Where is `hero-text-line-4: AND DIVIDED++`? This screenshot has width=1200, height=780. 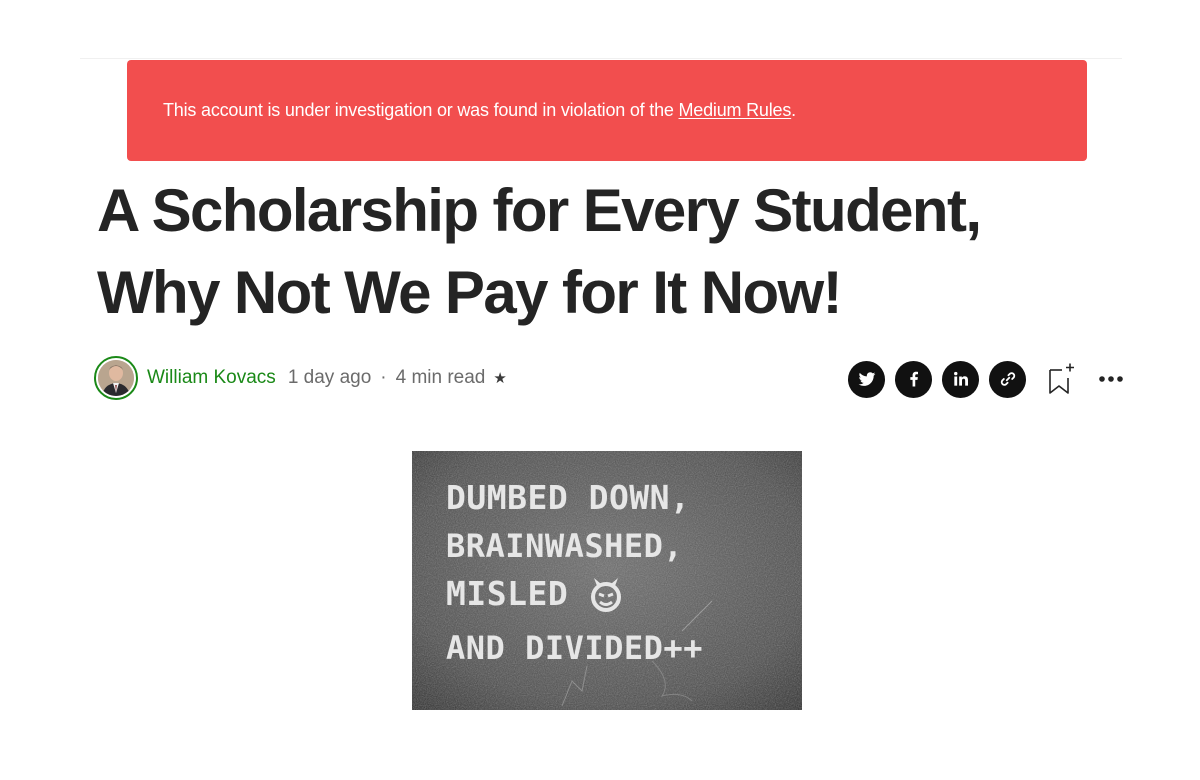
hero-text-line-4: AND DIVIDED++ is located at coordinates (574, 648).